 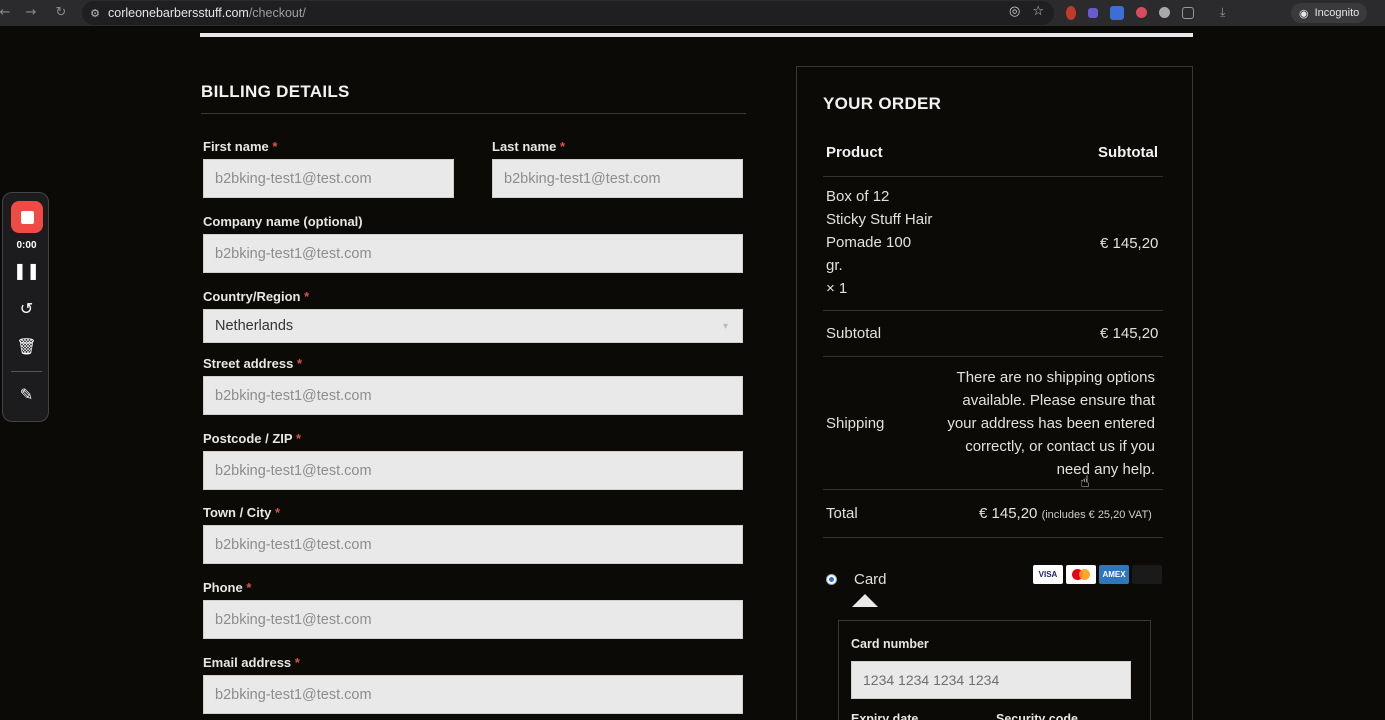 I want to click on extension-badge-icon, so click(x=1117, y=12).